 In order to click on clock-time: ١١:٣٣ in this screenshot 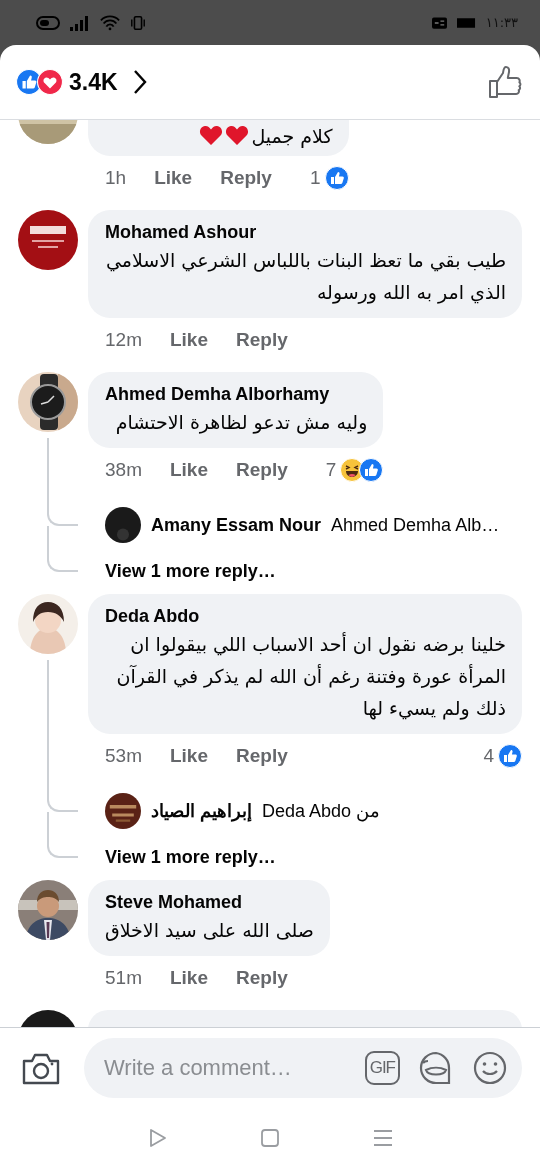, I will do `click(501, 22)`.